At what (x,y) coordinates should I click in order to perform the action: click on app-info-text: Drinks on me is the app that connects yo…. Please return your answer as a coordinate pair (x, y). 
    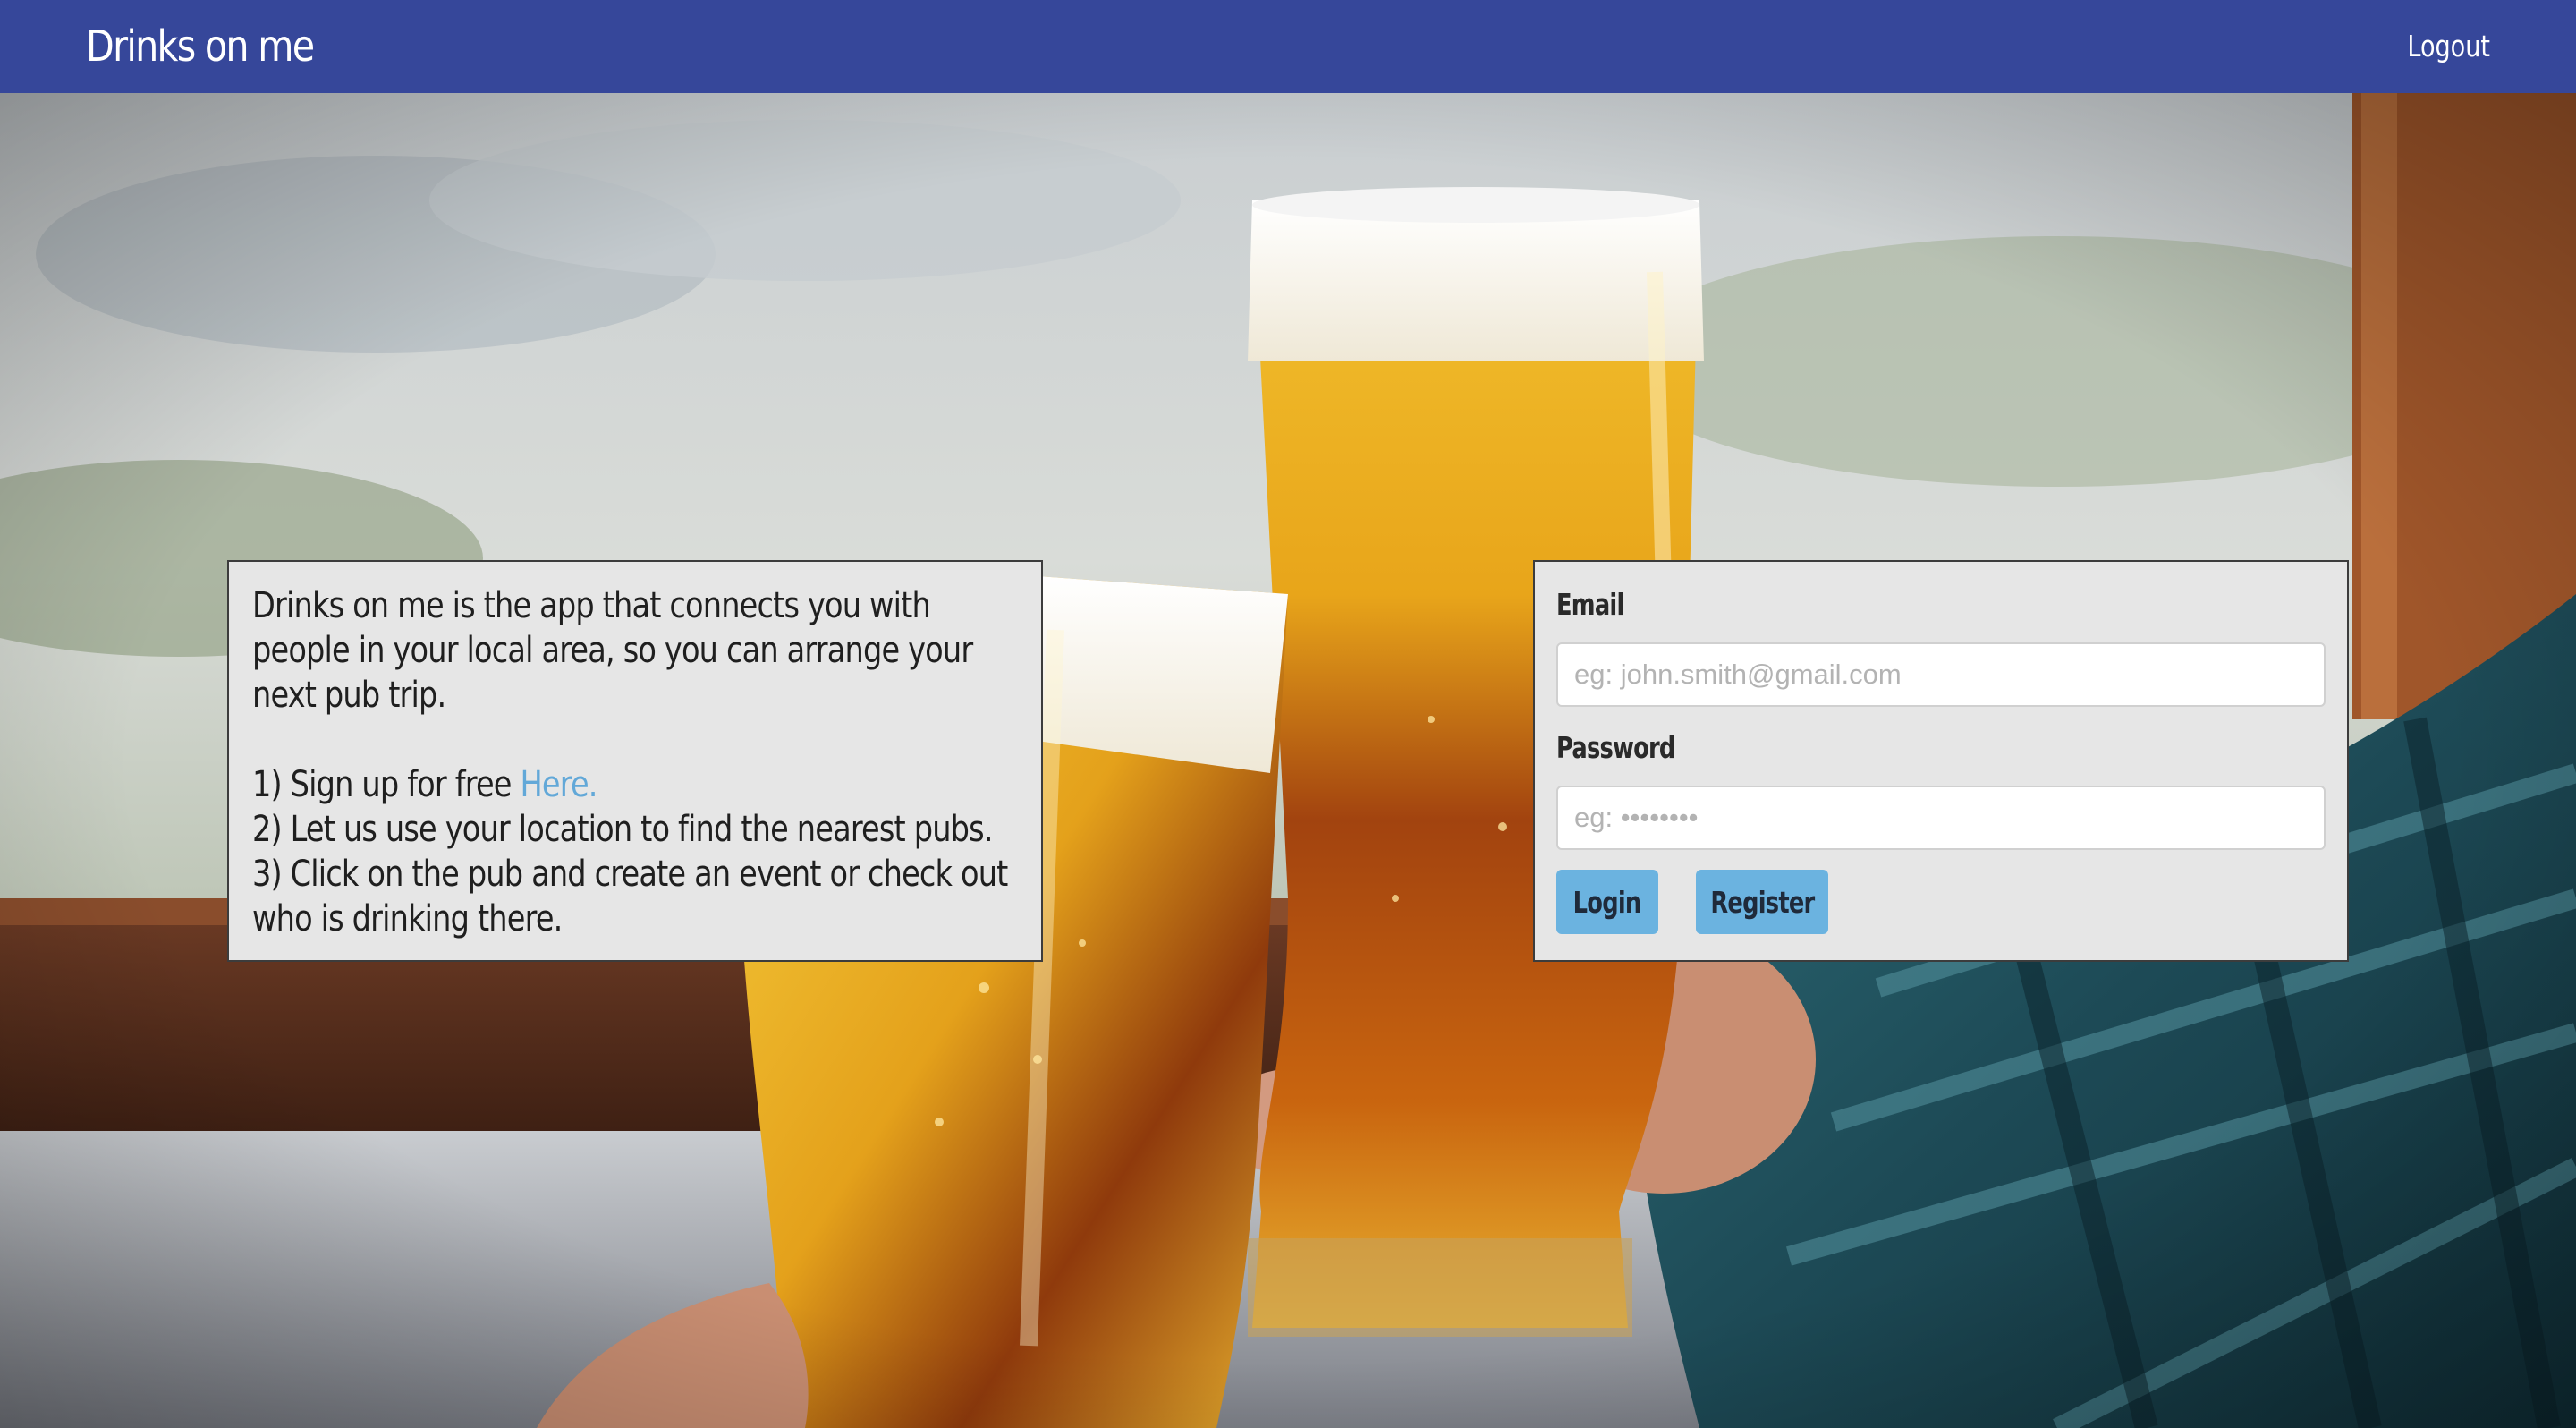
    Looking at the image, I should click on (643, 762).